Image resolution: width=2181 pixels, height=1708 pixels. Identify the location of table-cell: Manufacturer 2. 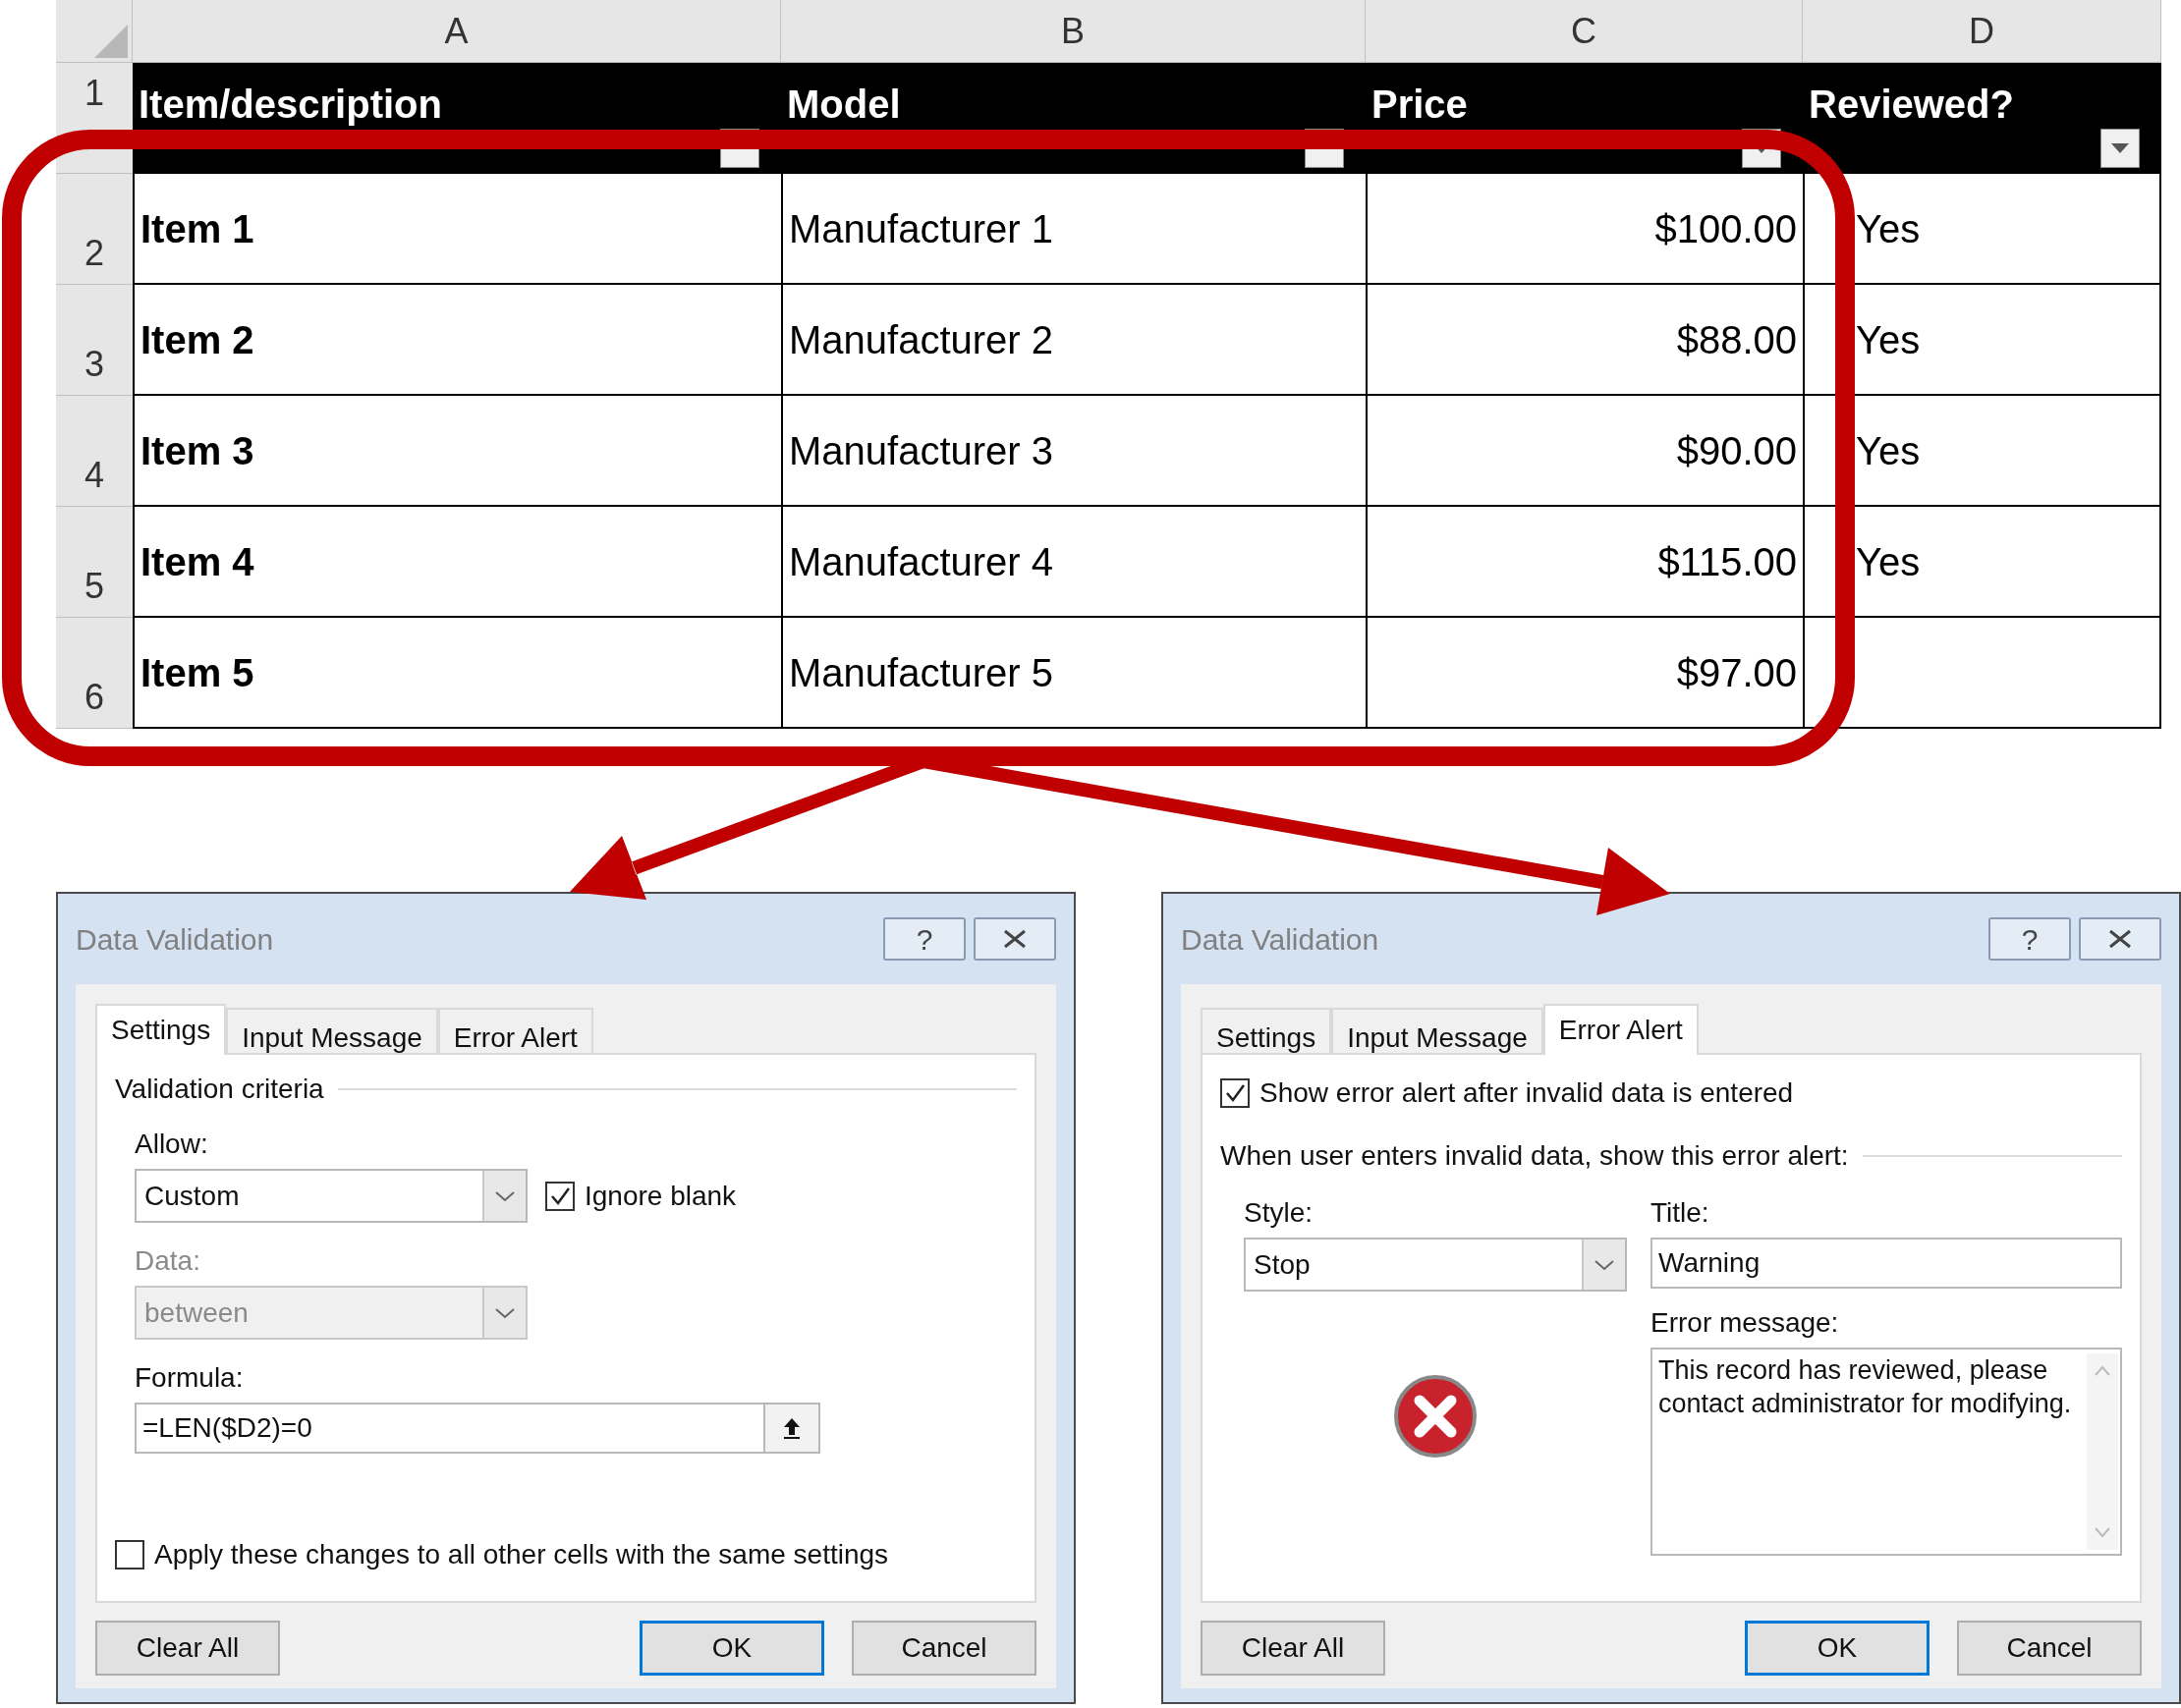
(1073, 340).